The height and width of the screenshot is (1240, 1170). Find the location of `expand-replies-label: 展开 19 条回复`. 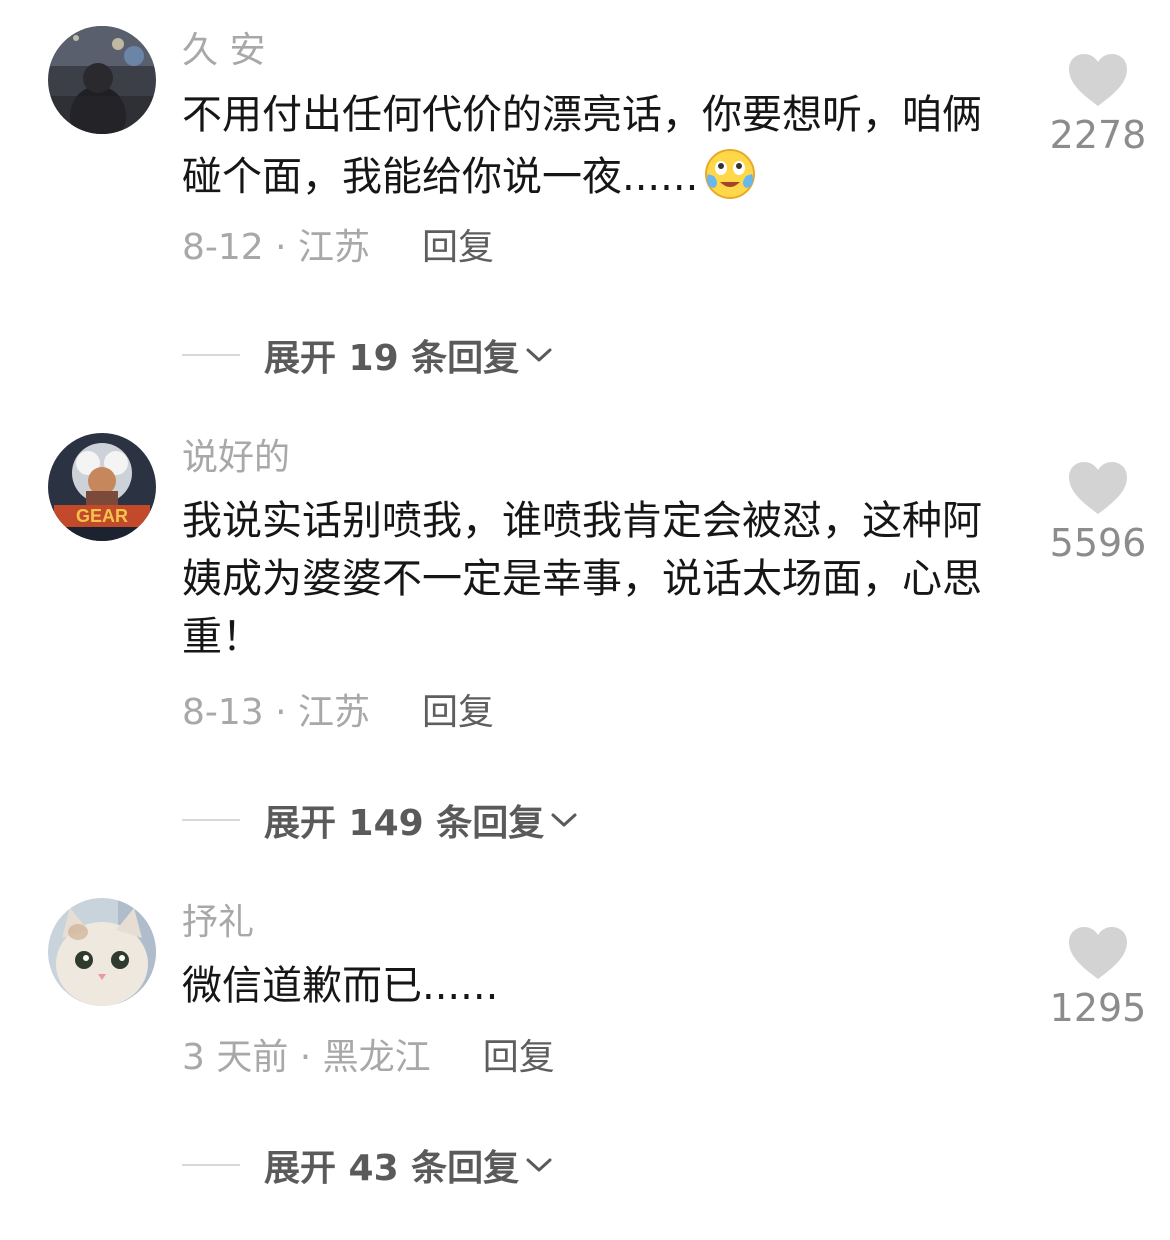

expand-replies-label: 展开 19 条回复 is located at coordinates (392, 358).